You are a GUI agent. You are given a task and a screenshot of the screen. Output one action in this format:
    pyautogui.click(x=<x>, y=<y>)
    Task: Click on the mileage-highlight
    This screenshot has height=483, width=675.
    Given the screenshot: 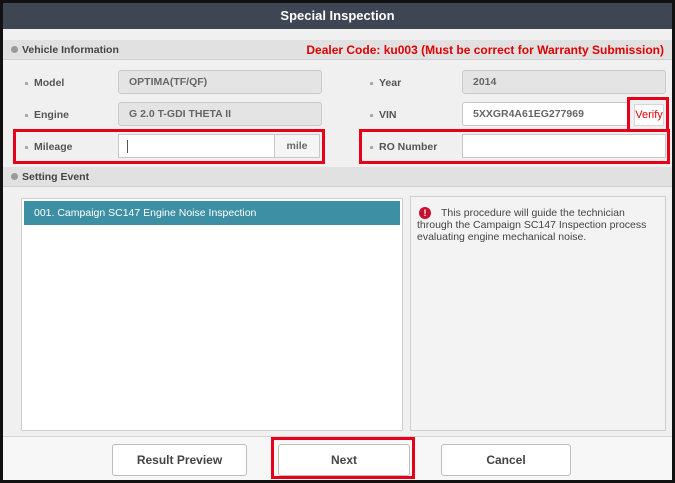 What is the action you would take?
    pyautogui.click(x=169, y=146)
    